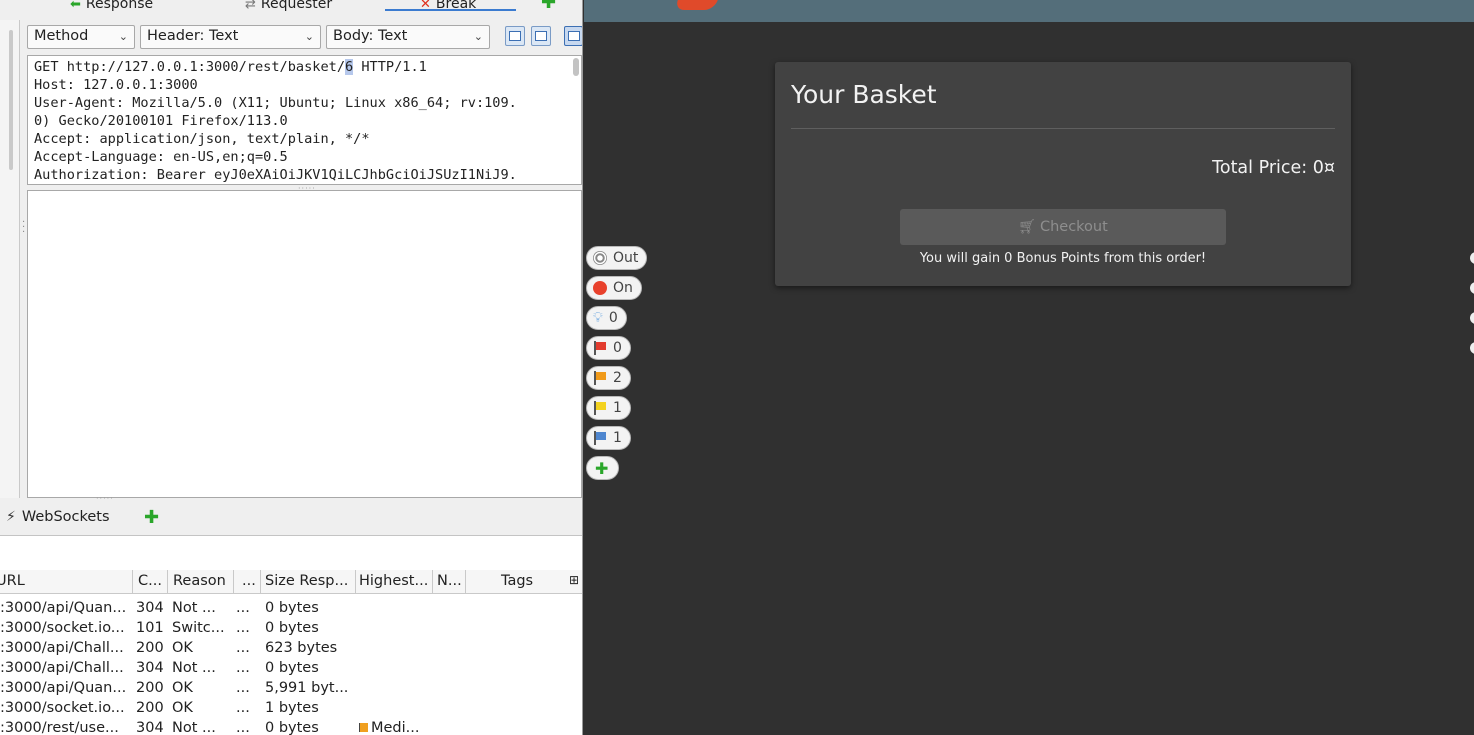 This screenshot has width=1474, height=735. I want to click on hud-site-alerts-info: 💡︎ 0, so click(606, 318).